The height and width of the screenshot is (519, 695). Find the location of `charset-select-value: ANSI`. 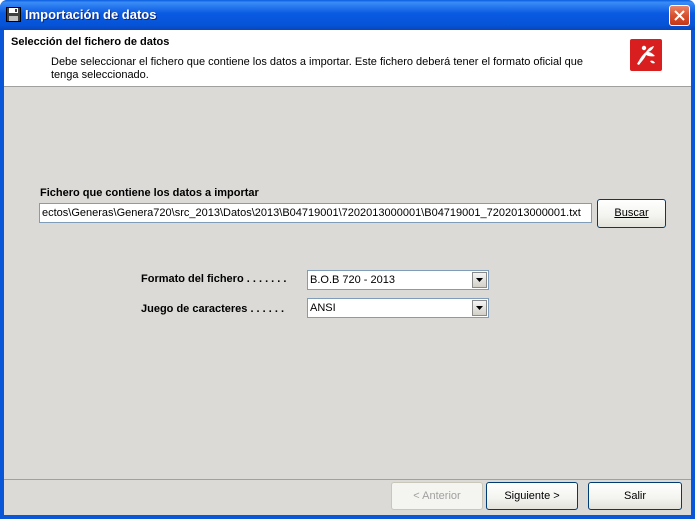

charset-select-value: ANSI is located at coordinates (323, 308).